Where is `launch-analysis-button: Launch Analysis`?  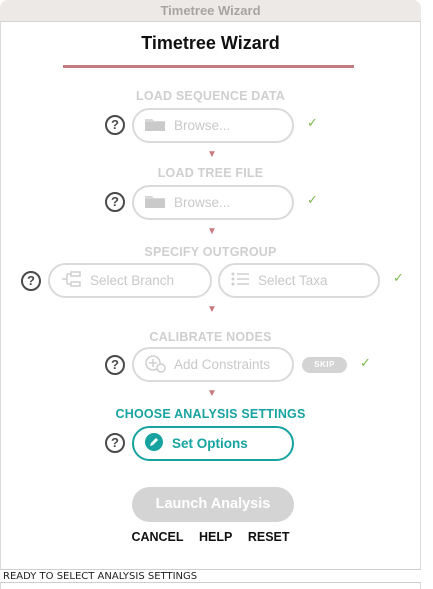
launch-analysis-button: Launch Analysis is located at coordinates (213, 504).